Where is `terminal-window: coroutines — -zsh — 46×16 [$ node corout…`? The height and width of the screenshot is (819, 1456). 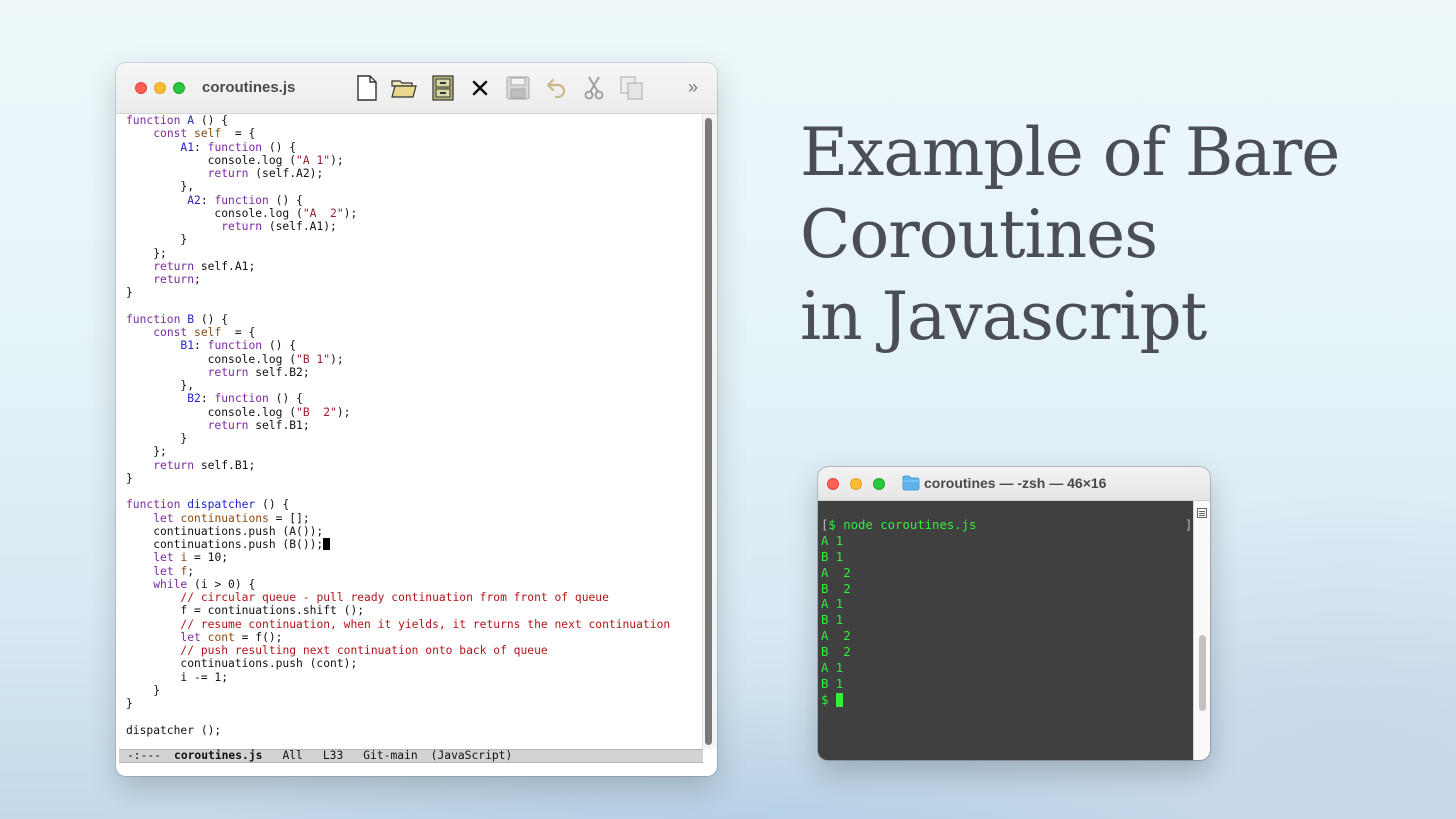
terminal-window: coroutines — -zsh — 46×16 [$ node corout… is located at coordinates (1014, 613).